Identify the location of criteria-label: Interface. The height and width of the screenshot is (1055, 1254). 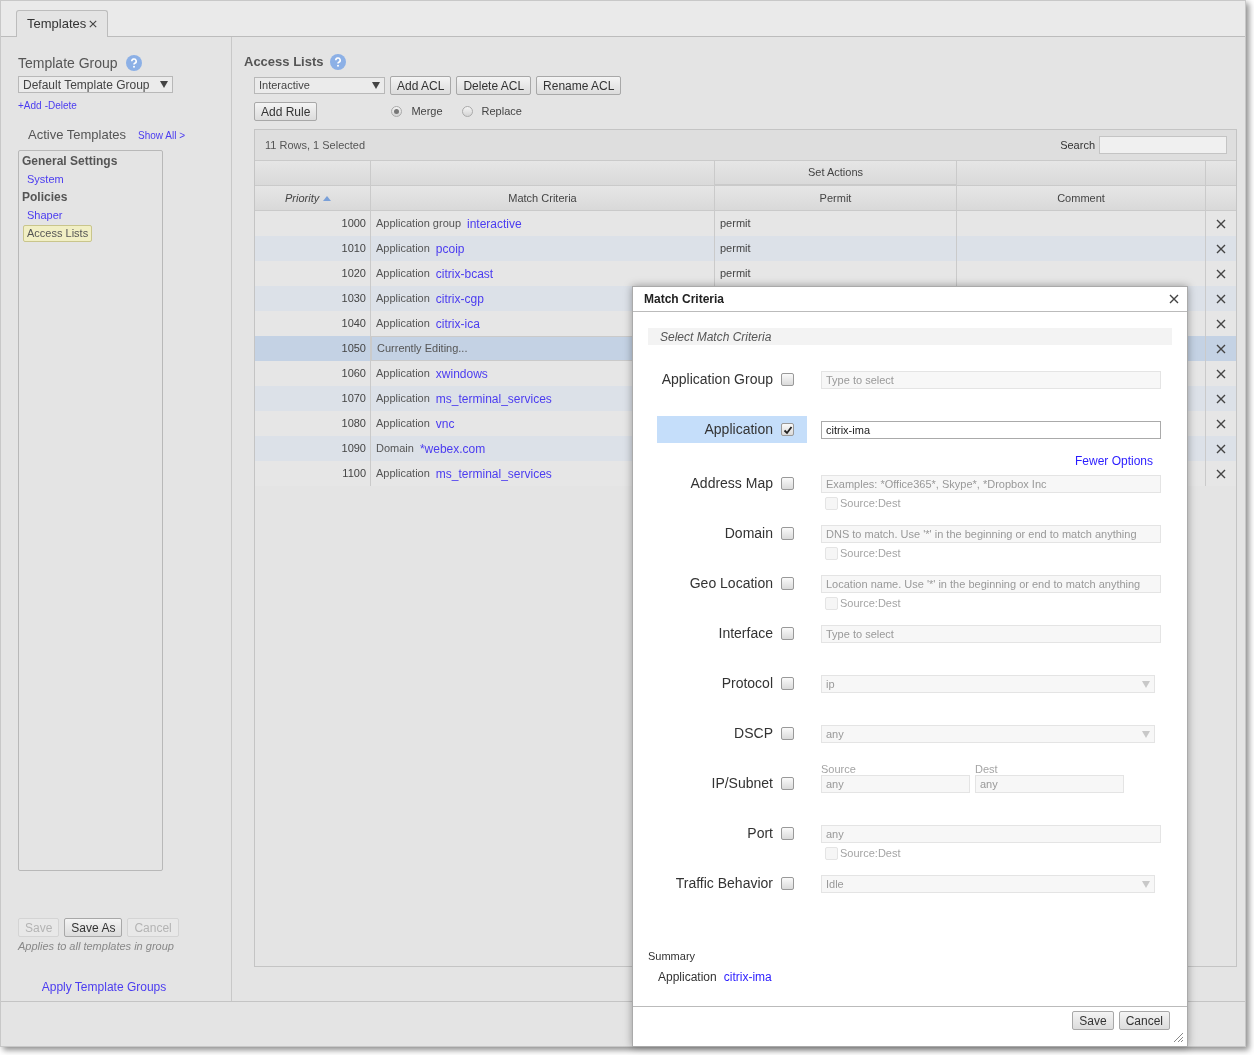
(745, 633).